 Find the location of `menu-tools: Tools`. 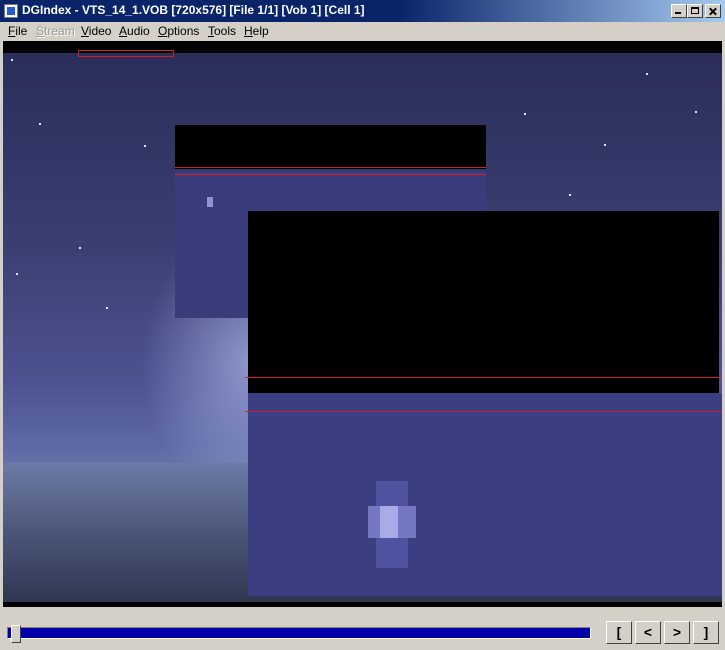

menu-tools: Tools is located at coordinates (222, 31).